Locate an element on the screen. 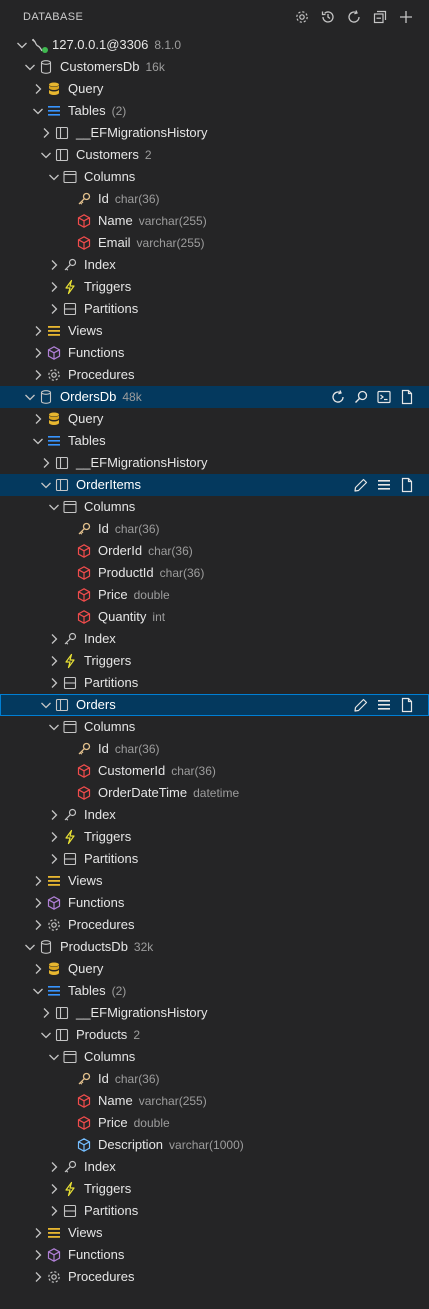  table-node-products: Products 2 is located at coordinates (214, 1035).